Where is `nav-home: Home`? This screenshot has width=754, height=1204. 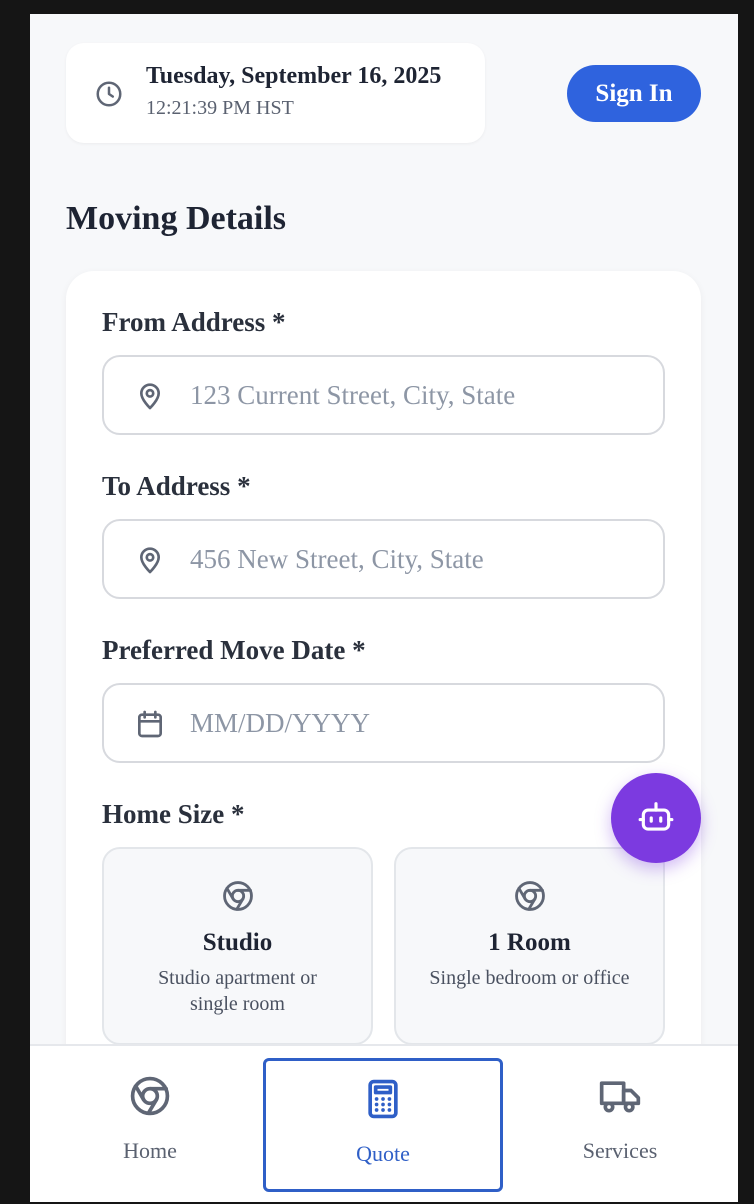 nav-home: Home is located at coordinates (150, 1125).